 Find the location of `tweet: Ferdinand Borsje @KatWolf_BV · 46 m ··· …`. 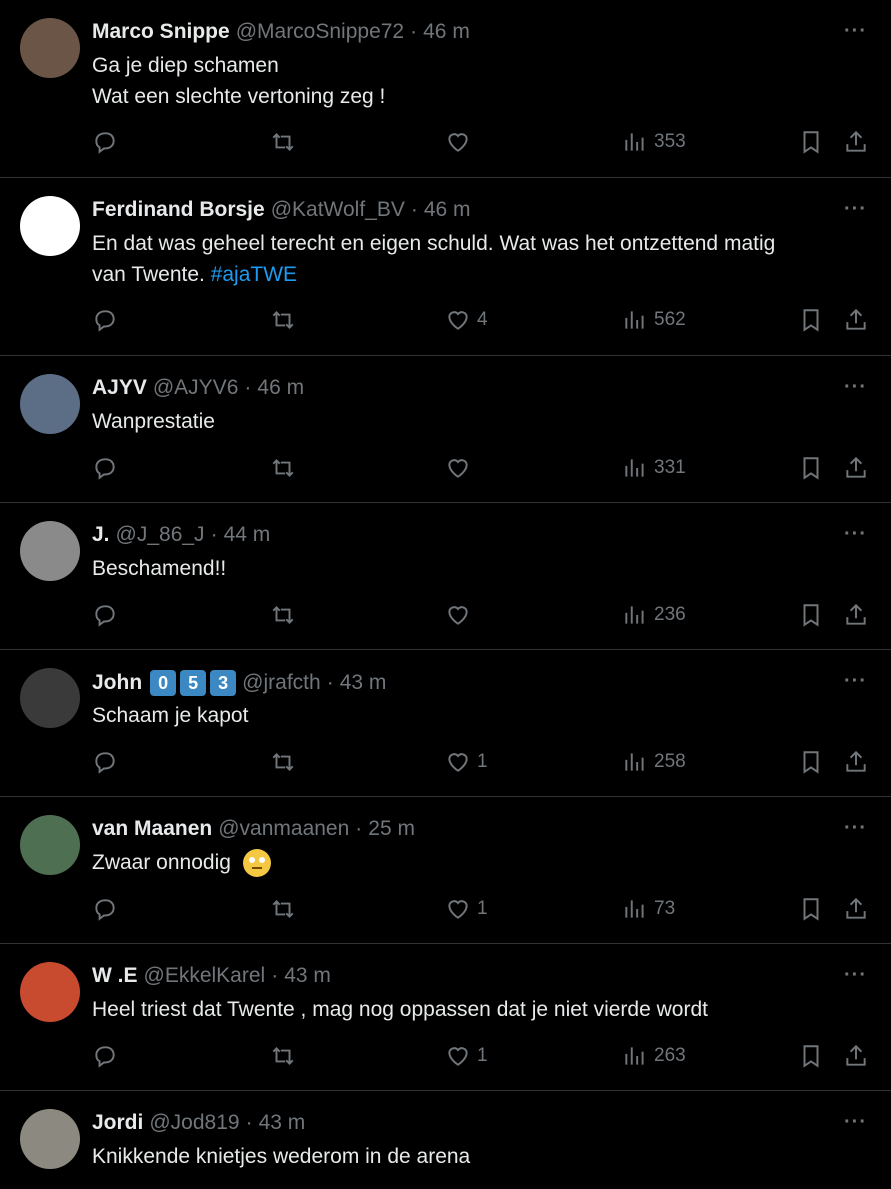

tweet: Ferdinand Borsje @KatWolf_BV · 46 m ··· … is located at coordinates (445, 267).